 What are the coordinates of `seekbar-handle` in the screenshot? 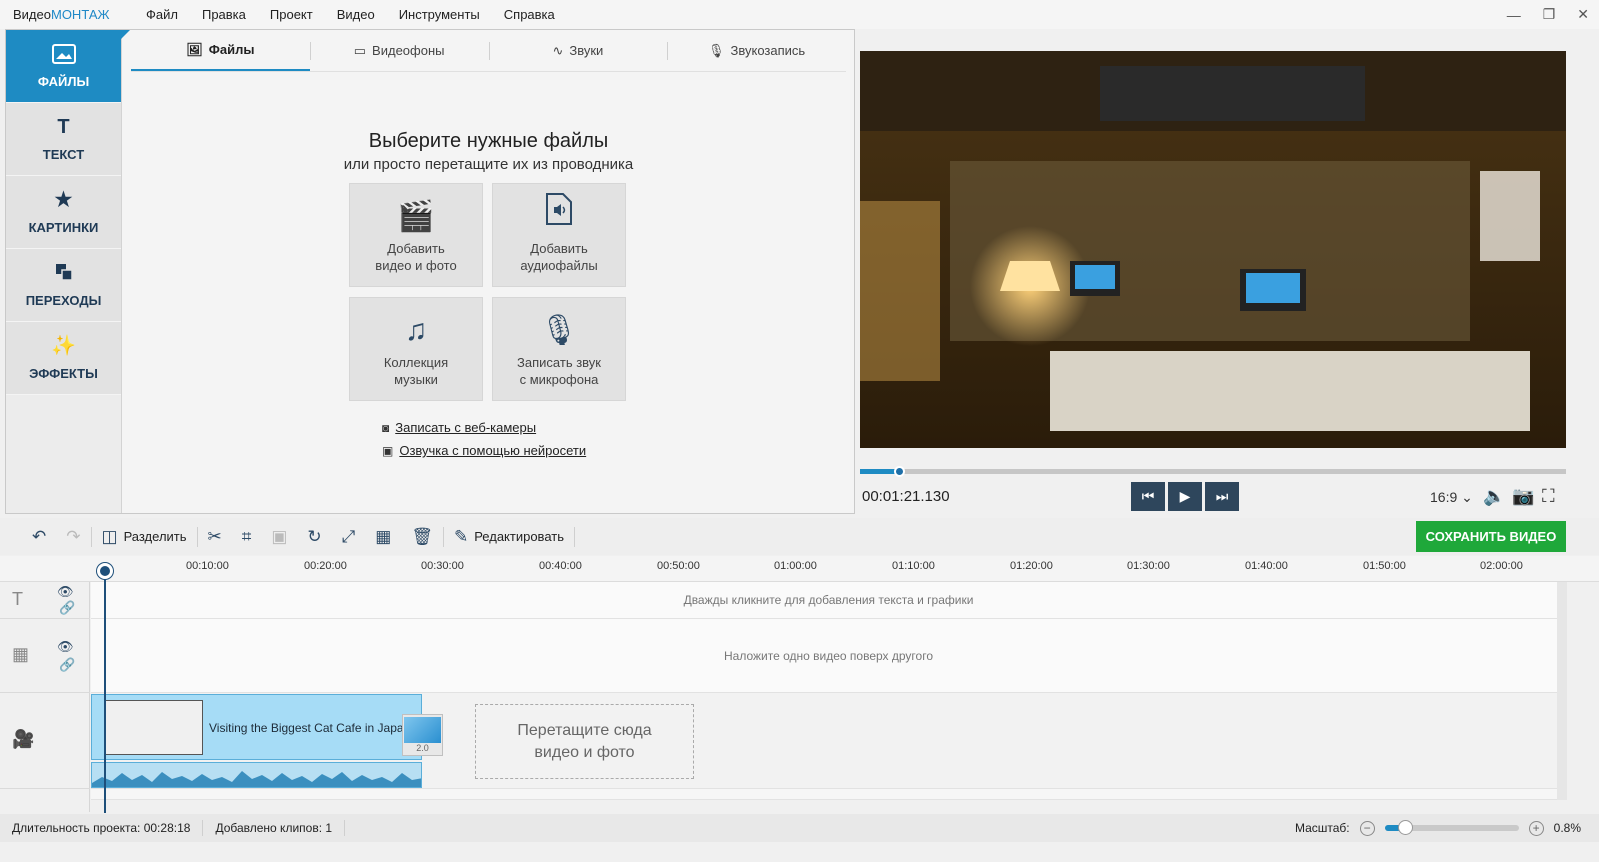 It's located at (899, 471).